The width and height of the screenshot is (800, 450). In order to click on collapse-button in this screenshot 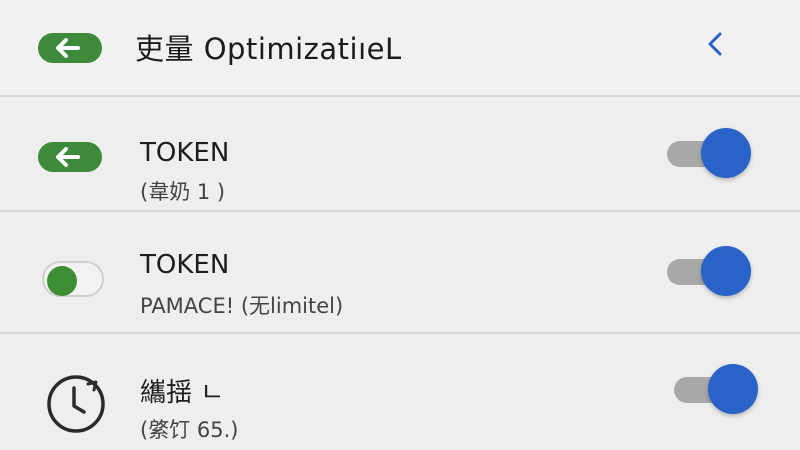, I will do `click(715, 44)`.